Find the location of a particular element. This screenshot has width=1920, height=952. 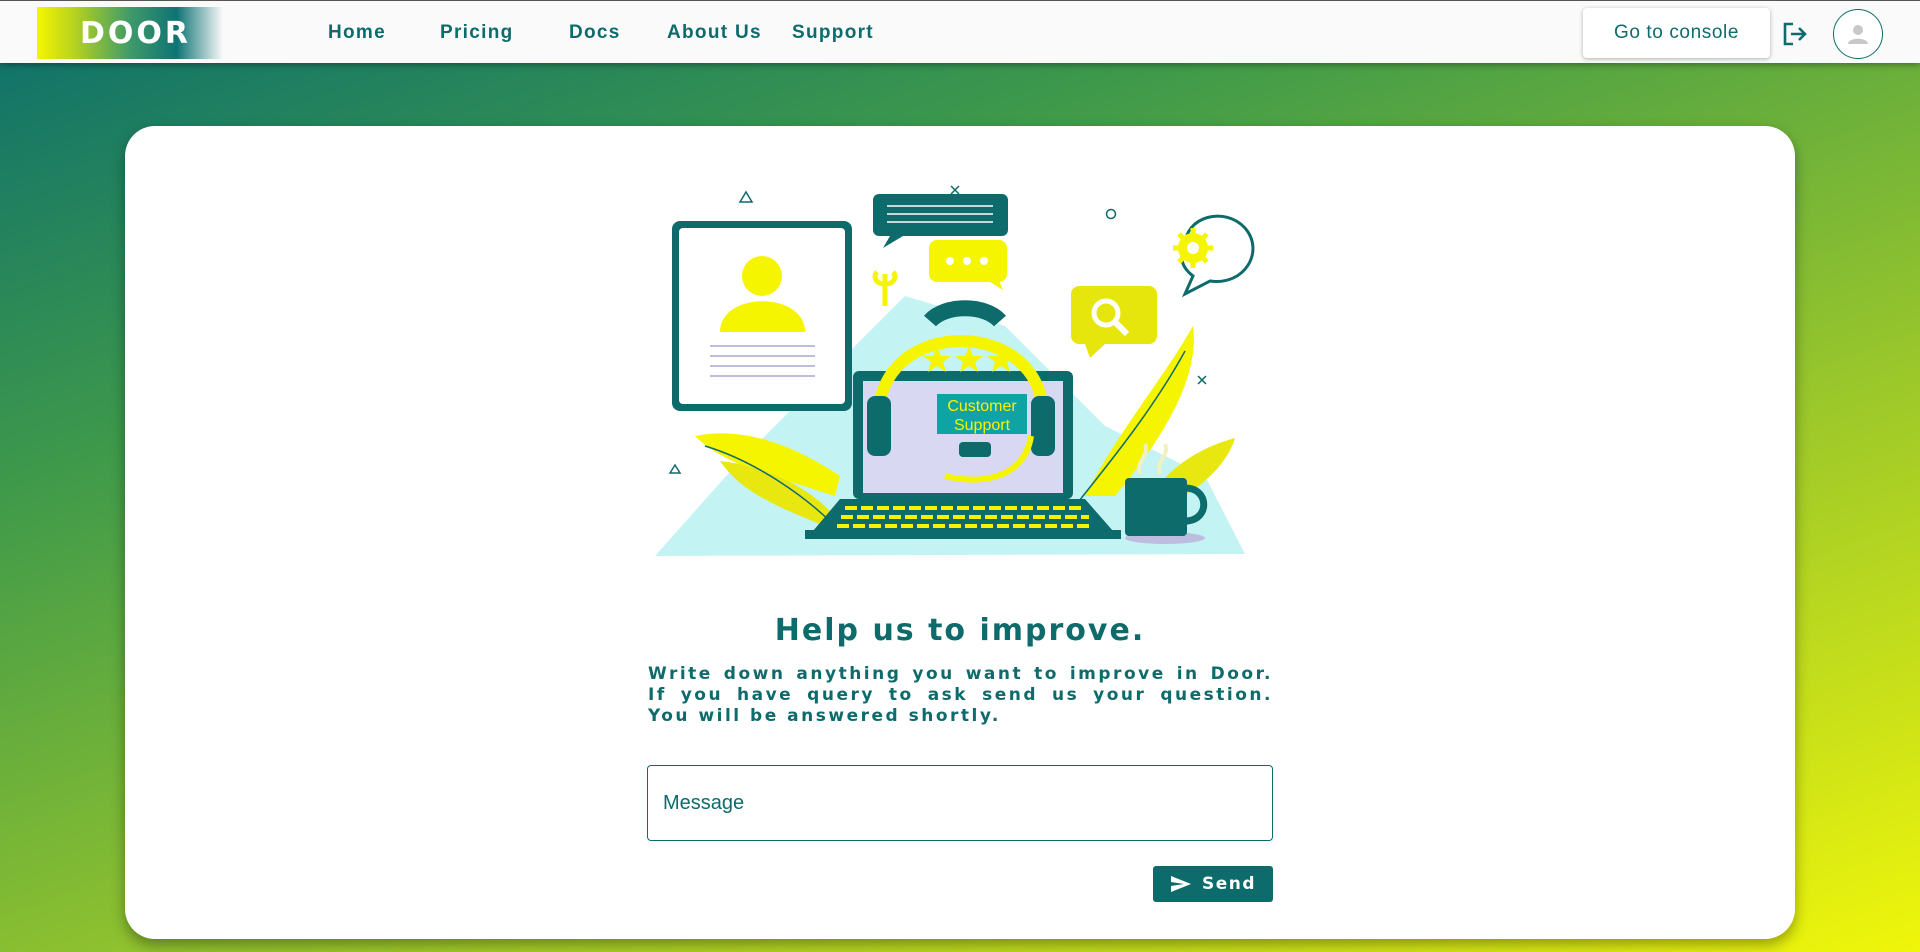

message-input is located at coordinates (960, 803).